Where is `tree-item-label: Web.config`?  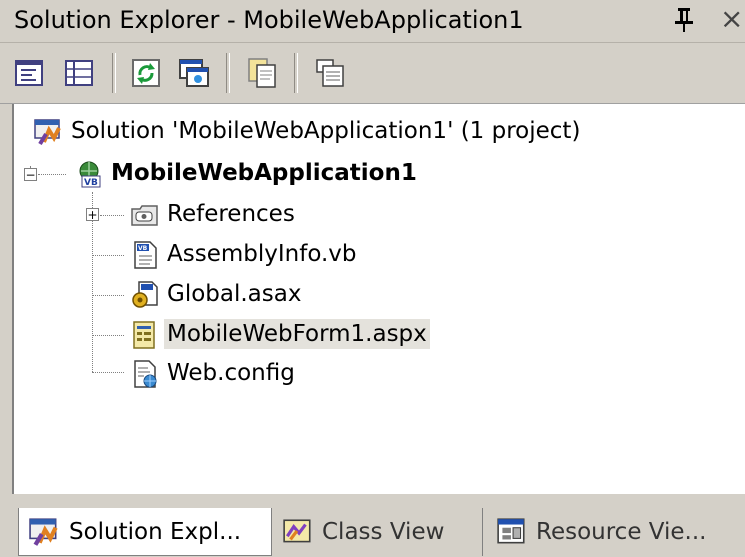 tree-item-label: Web.config is located at coordinates (231, 373).